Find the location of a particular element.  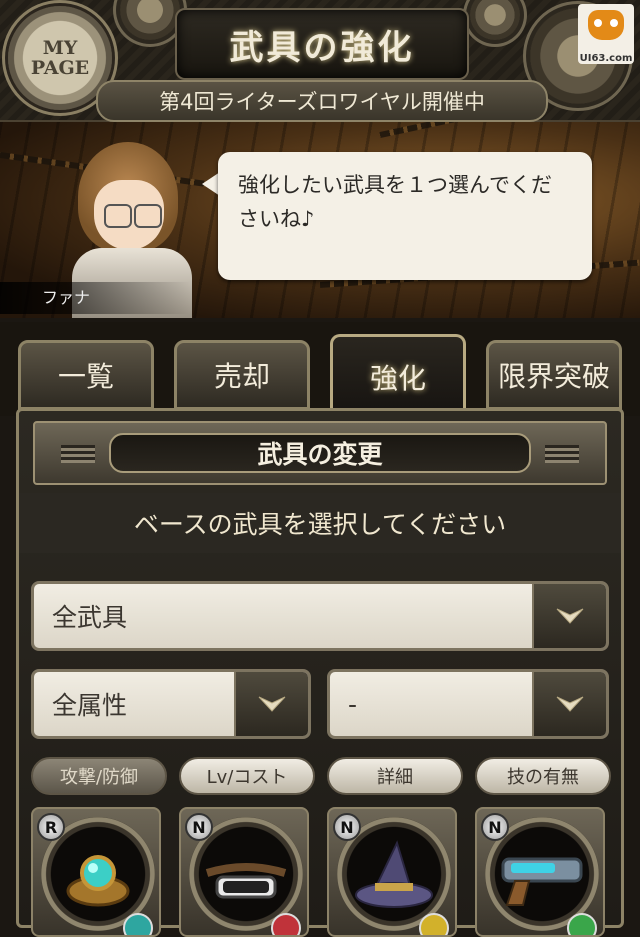

instruction-text: ベースの武具を選択してください is located at coordinates (320, 523).